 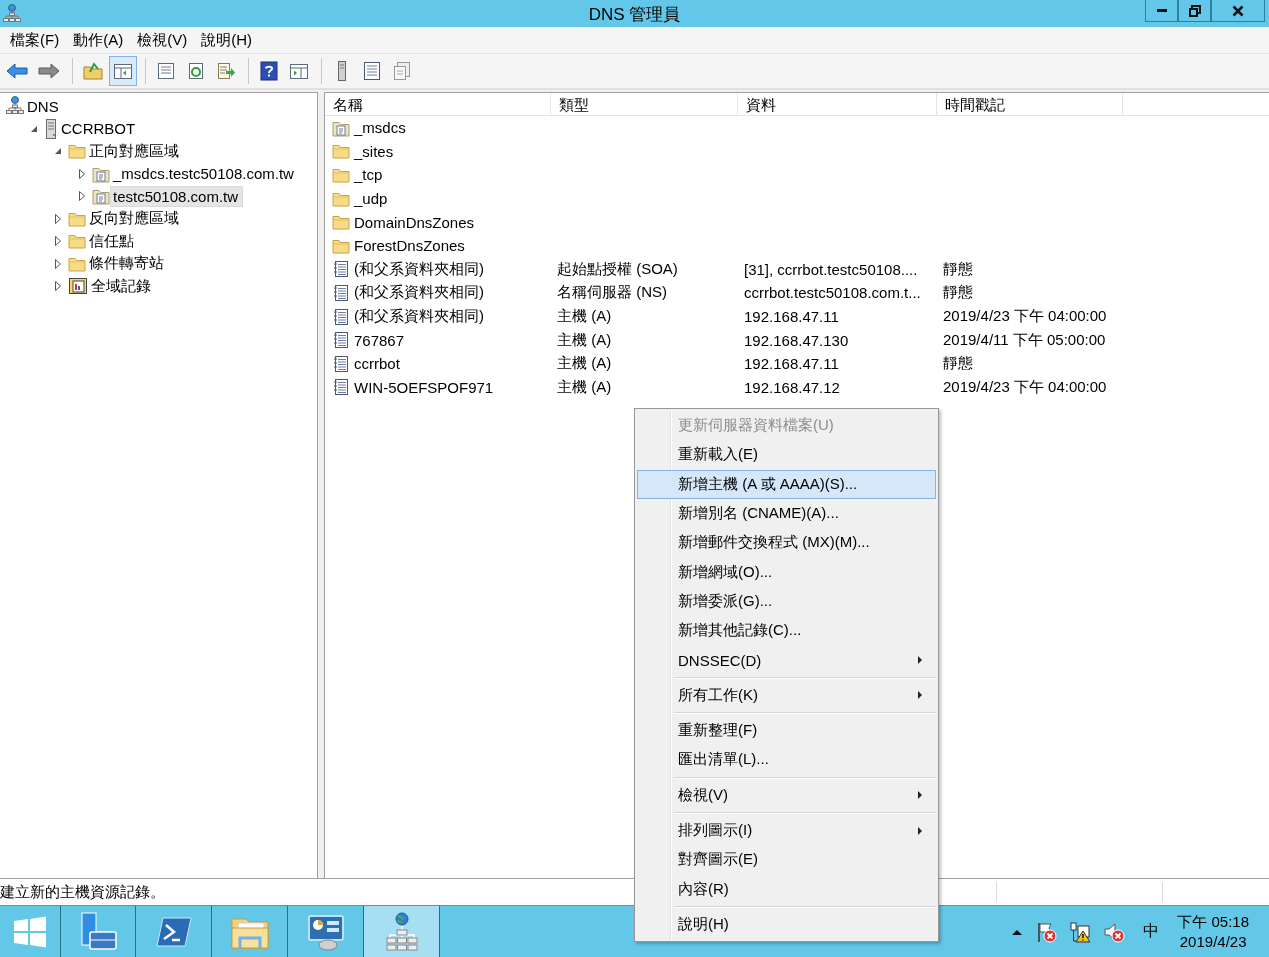 I want to click on restore-icon, so click(x=1194, y=10).